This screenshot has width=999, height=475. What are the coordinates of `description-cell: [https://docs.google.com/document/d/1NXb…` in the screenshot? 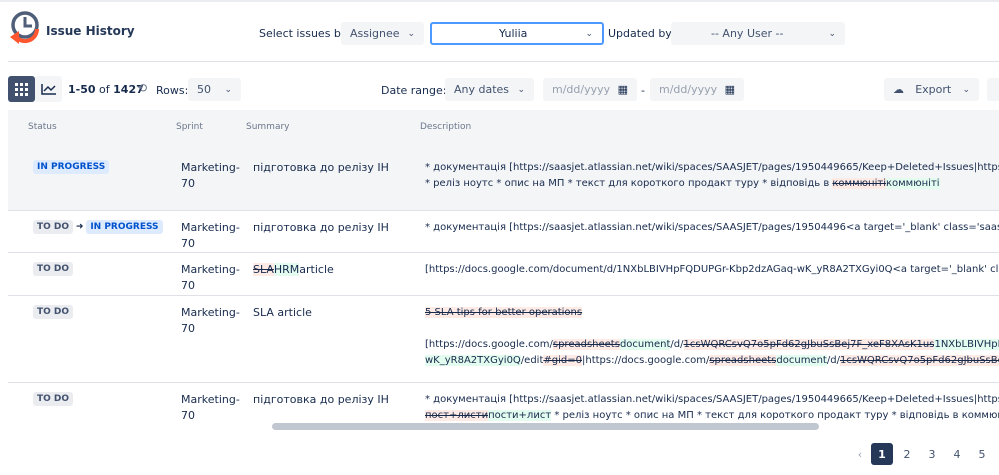 It's located at (712, 270).